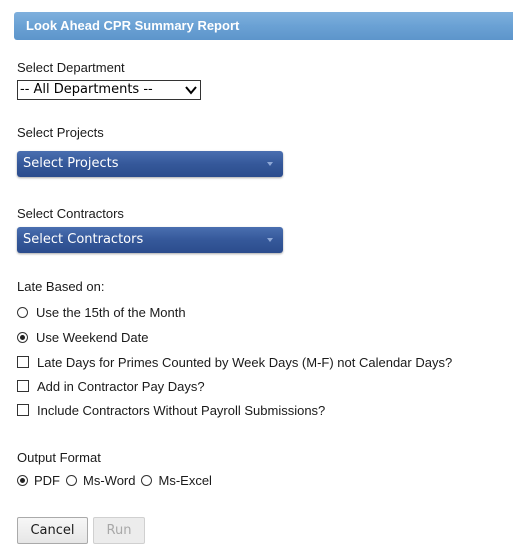 This screenshot has height=556, width=513. Describe the element at coordinates (22, 312) in the screenshot. I see `radio-15th-of-month` at that location.